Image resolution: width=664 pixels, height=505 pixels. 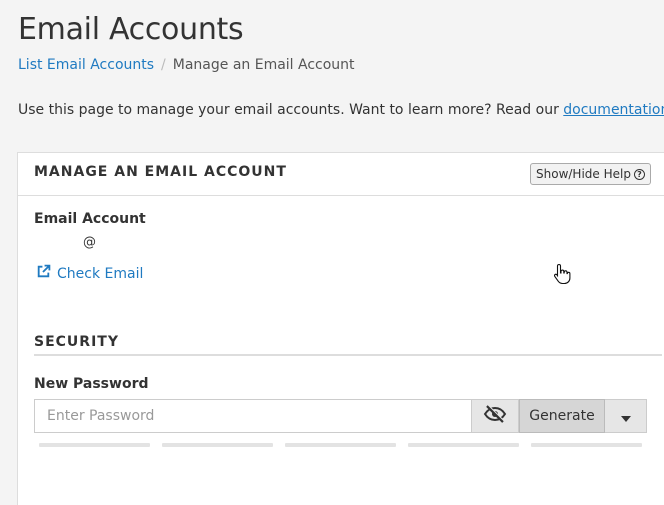 What do you see at coordinates (639, 174) in the screenshot?
I see `question-circle-icon: ?` at bounding box center [639, 174].